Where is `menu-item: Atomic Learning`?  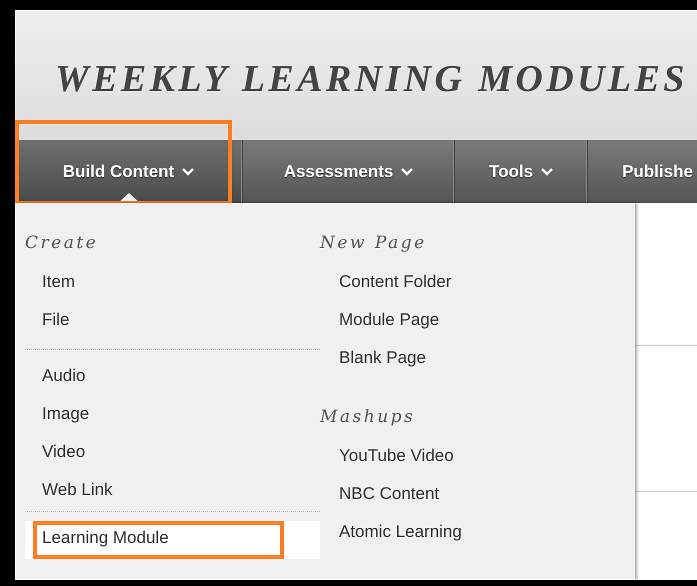 menu-item: Atomic Learning is located at coordinates (477, 534).